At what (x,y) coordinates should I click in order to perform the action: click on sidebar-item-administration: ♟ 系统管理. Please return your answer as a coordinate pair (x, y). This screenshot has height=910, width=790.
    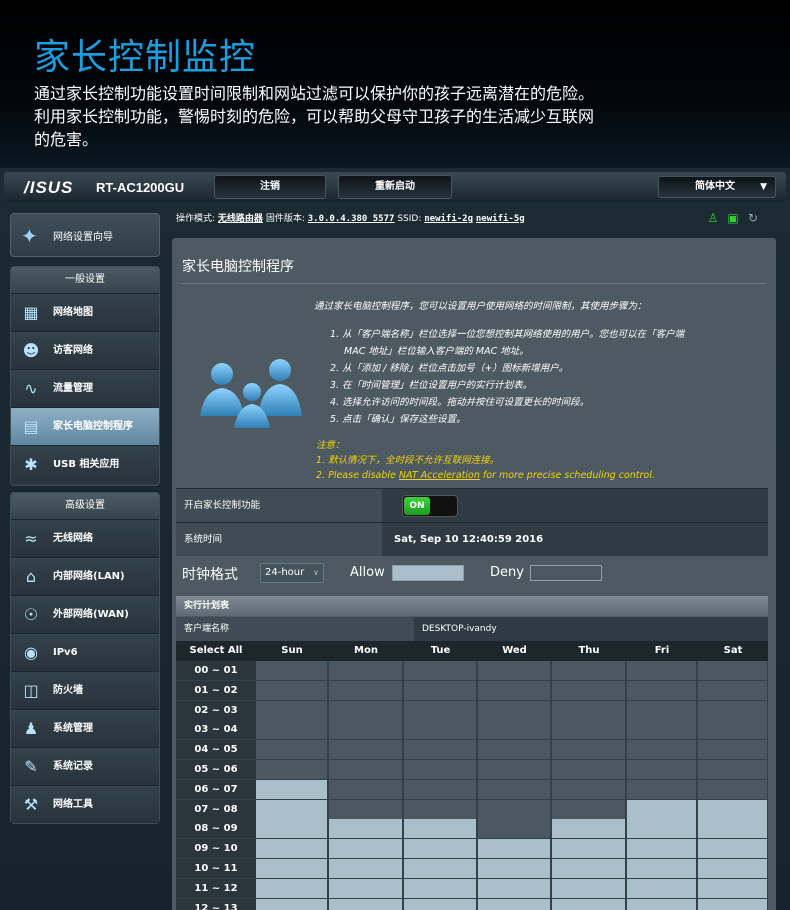
    Looking at the image, I should click on (85, 728).